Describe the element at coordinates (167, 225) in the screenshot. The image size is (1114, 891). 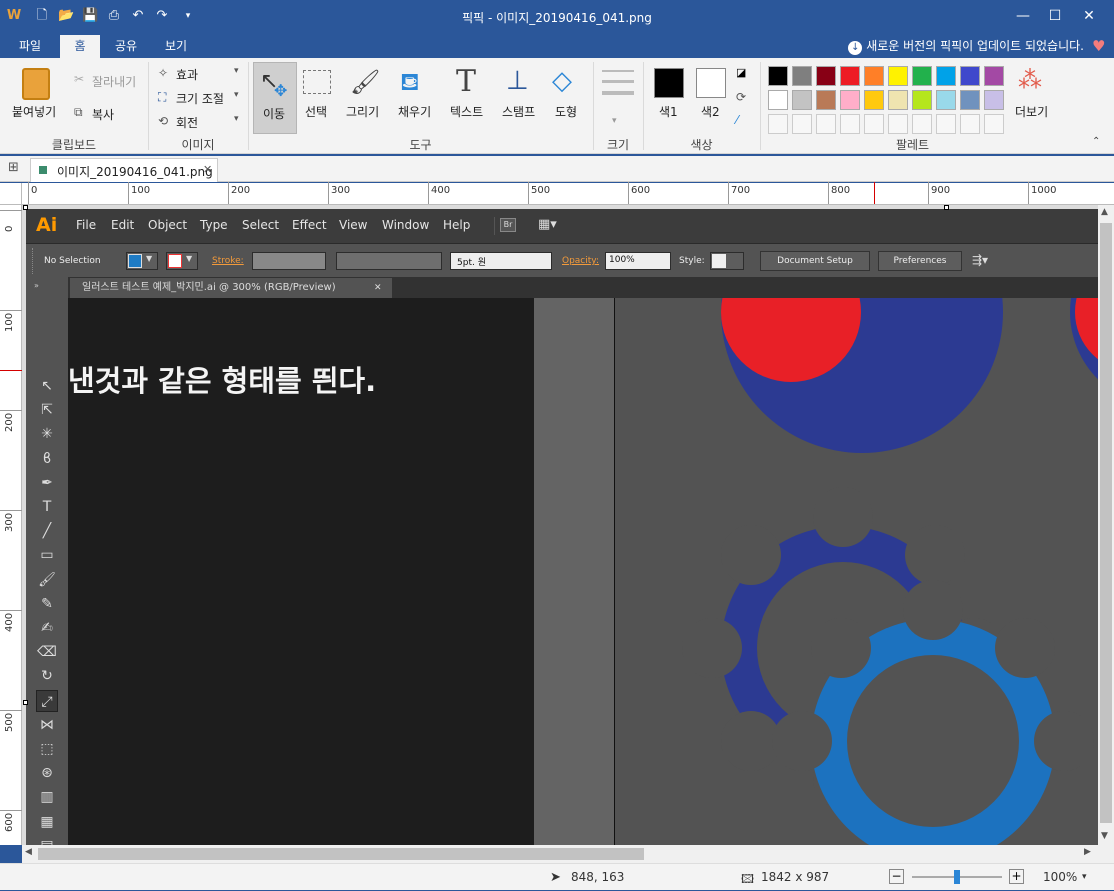
I see `ai-menu-object: Object` at that location.